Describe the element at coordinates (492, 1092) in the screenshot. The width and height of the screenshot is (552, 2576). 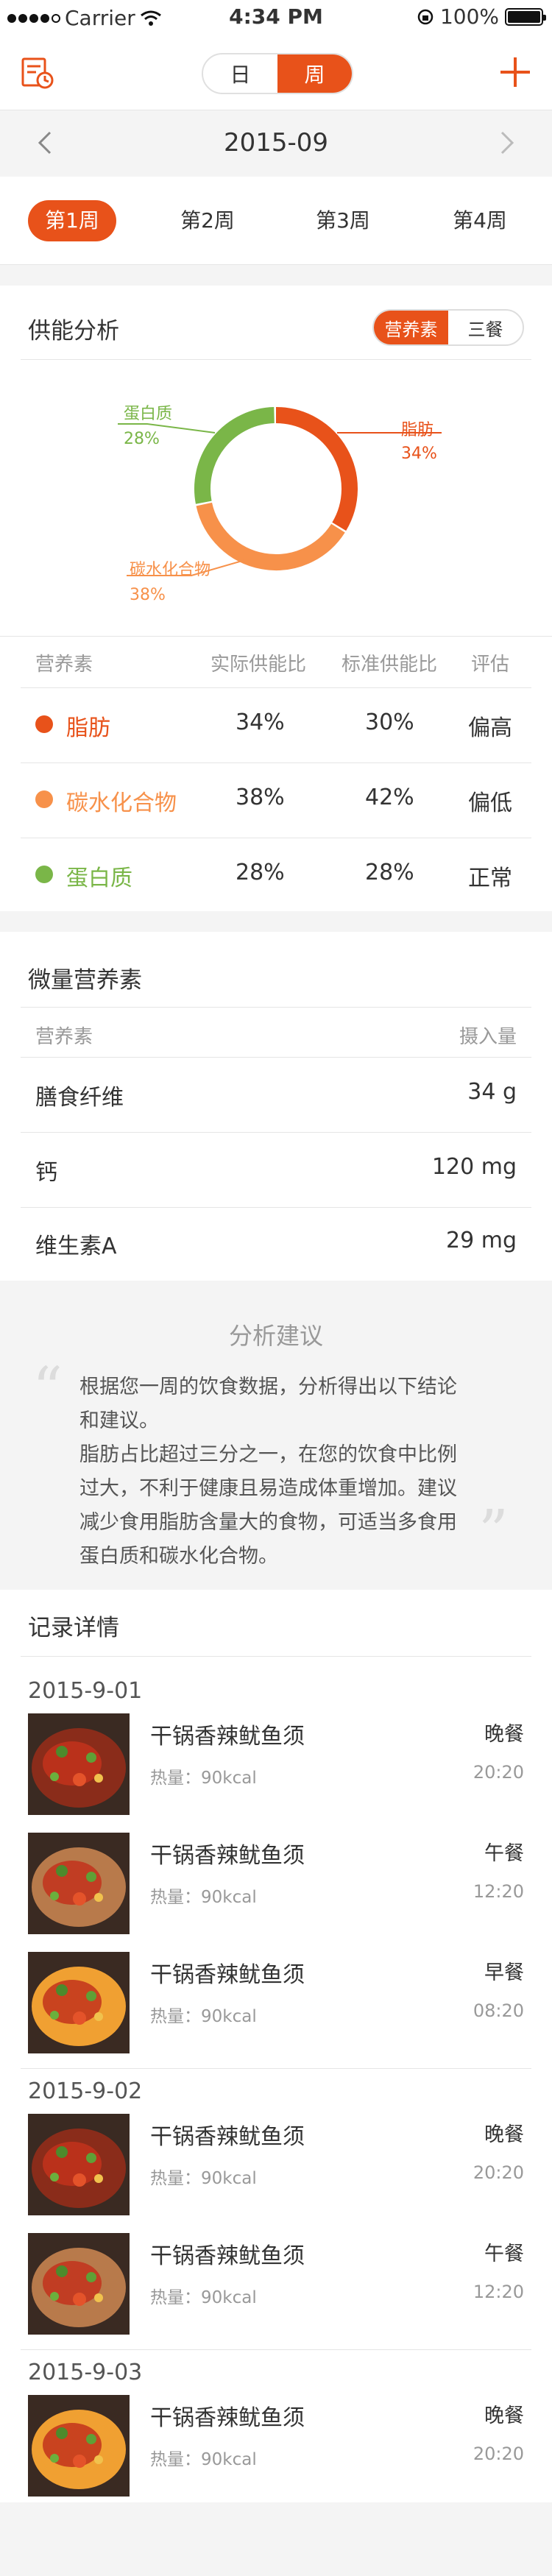
I see `micro-row-amount: 34 g` at that location.